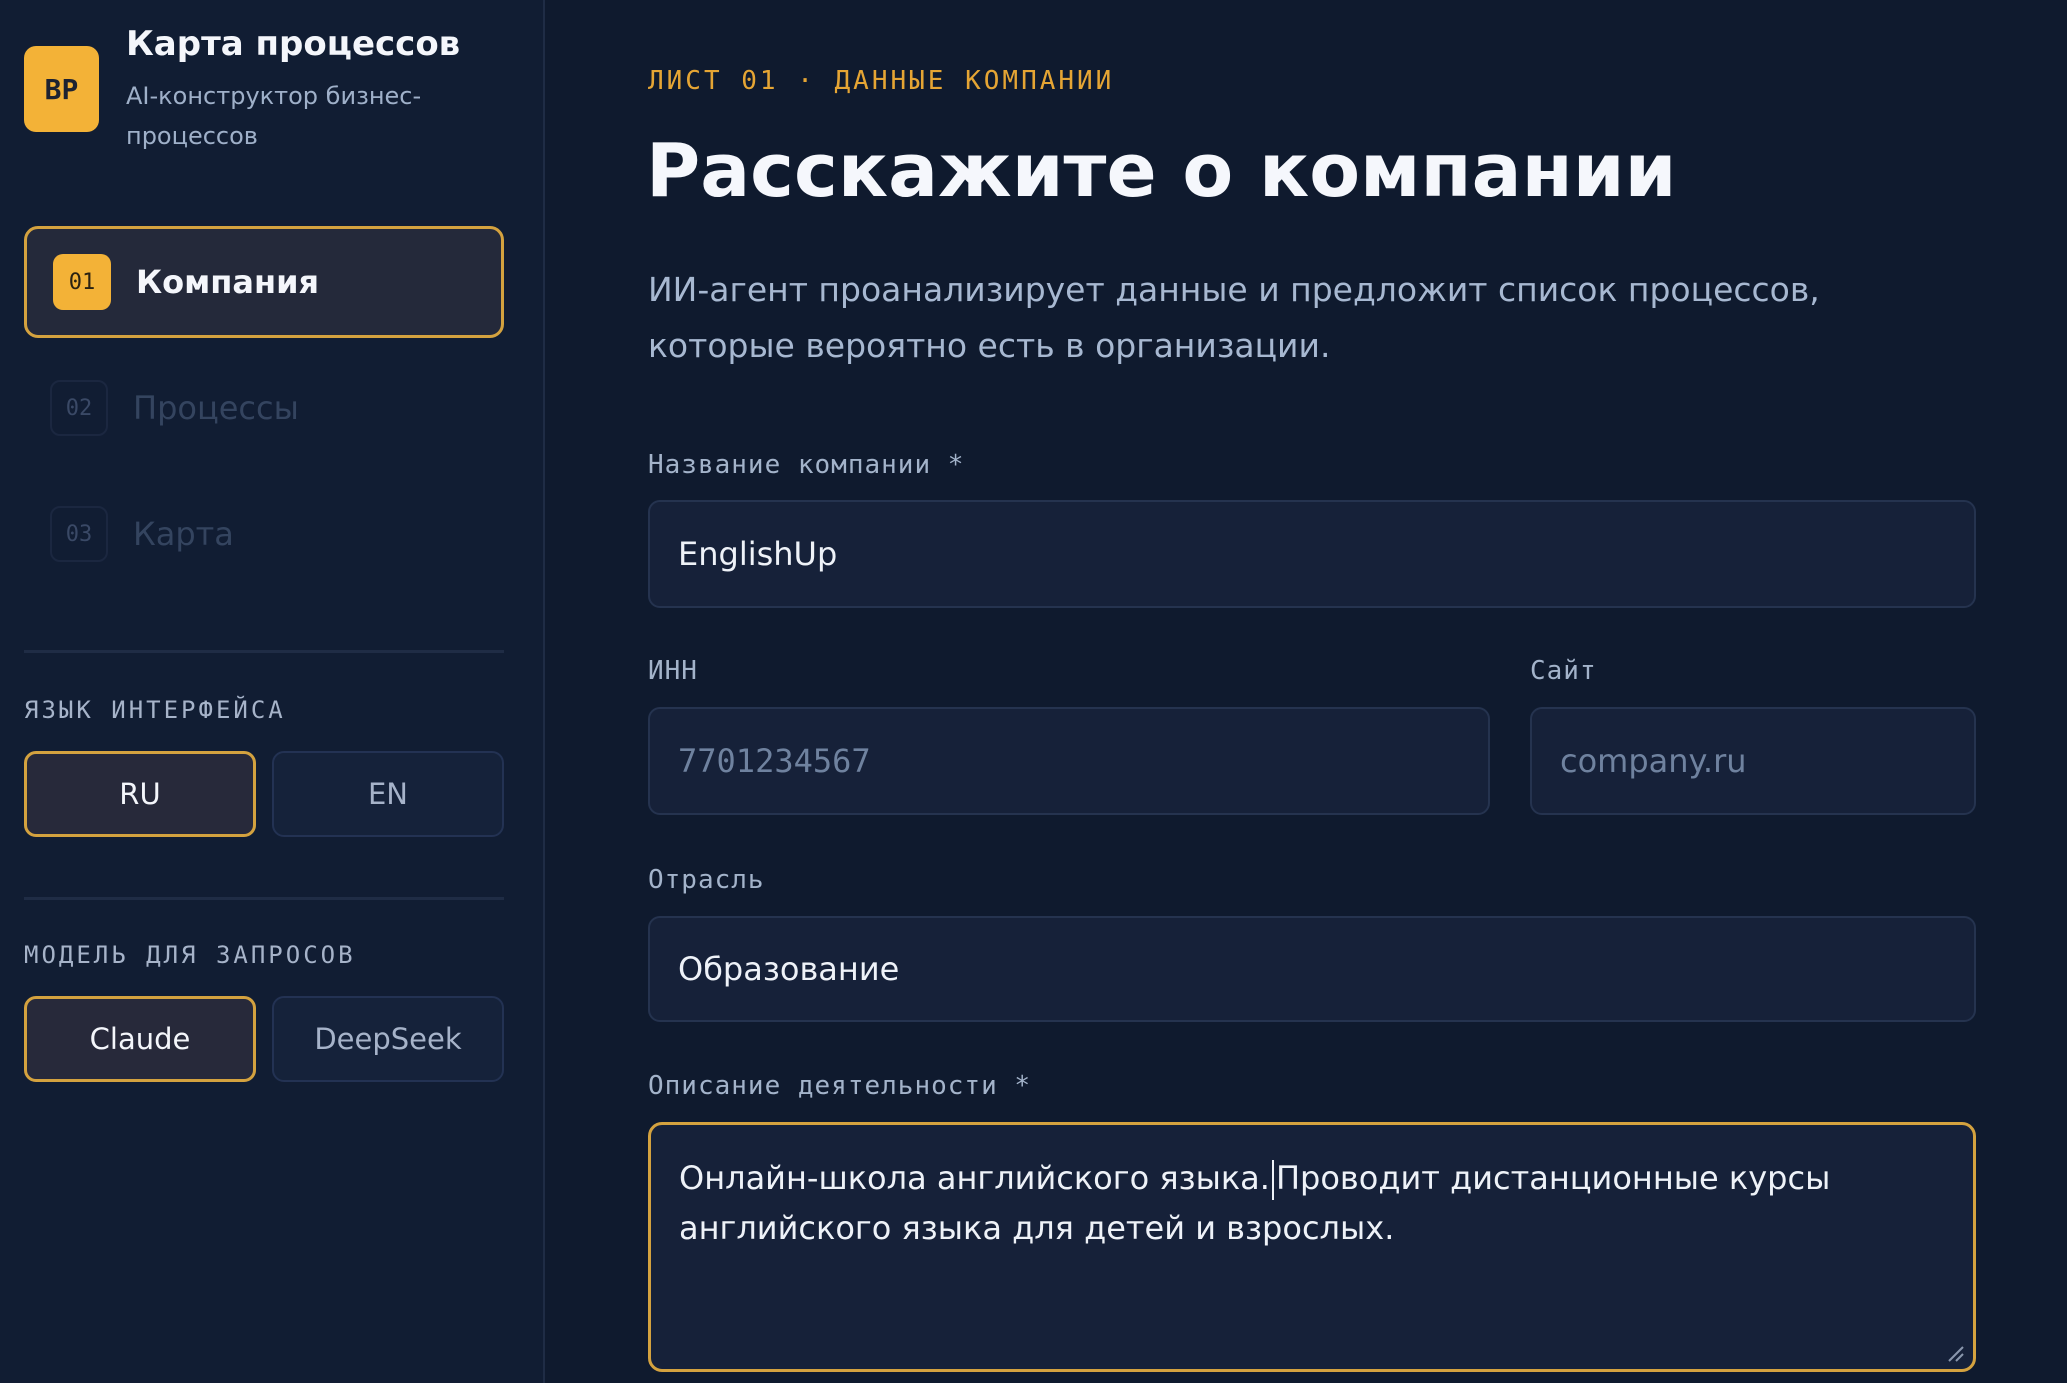 The image size is (2067, 1383). Describe the element at coordinates (155, 710) in the screenshot. I see `language-section-title: ЯЗЫК ИНТЕРФЕЙСА` at that location.